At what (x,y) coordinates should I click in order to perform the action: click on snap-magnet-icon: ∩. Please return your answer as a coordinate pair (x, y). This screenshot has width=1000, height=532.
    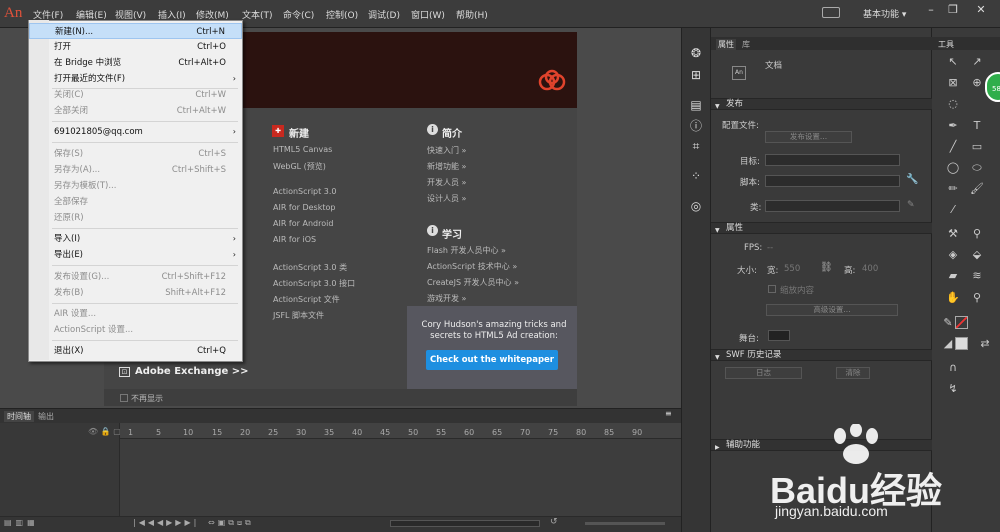
    Looking at the image, I should click on (953, 368).